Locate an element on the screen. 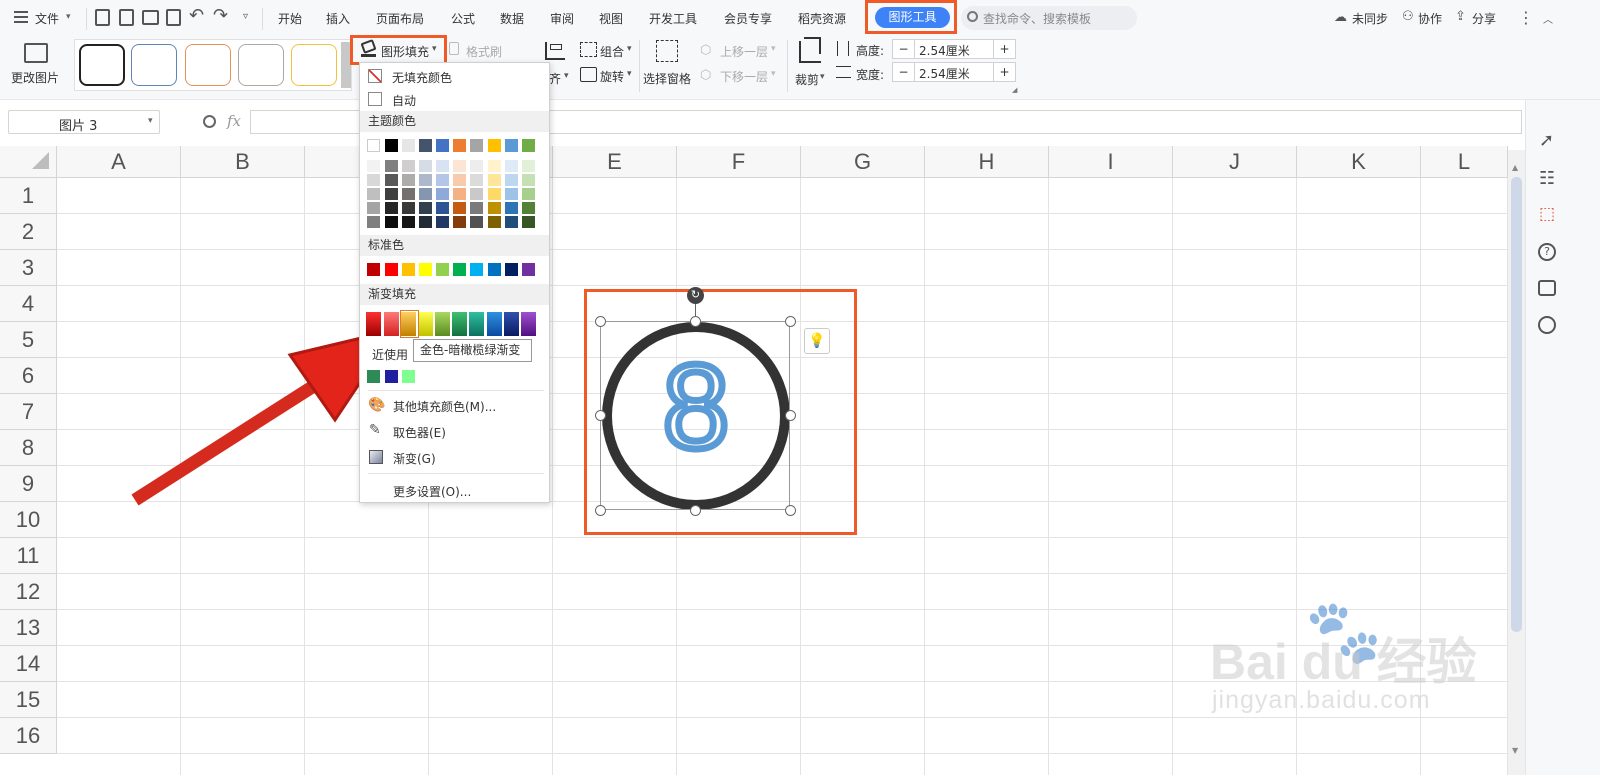 This screenshot has width=1600, height=775. smart-tool-icon is located at coordinates (1547, 325).